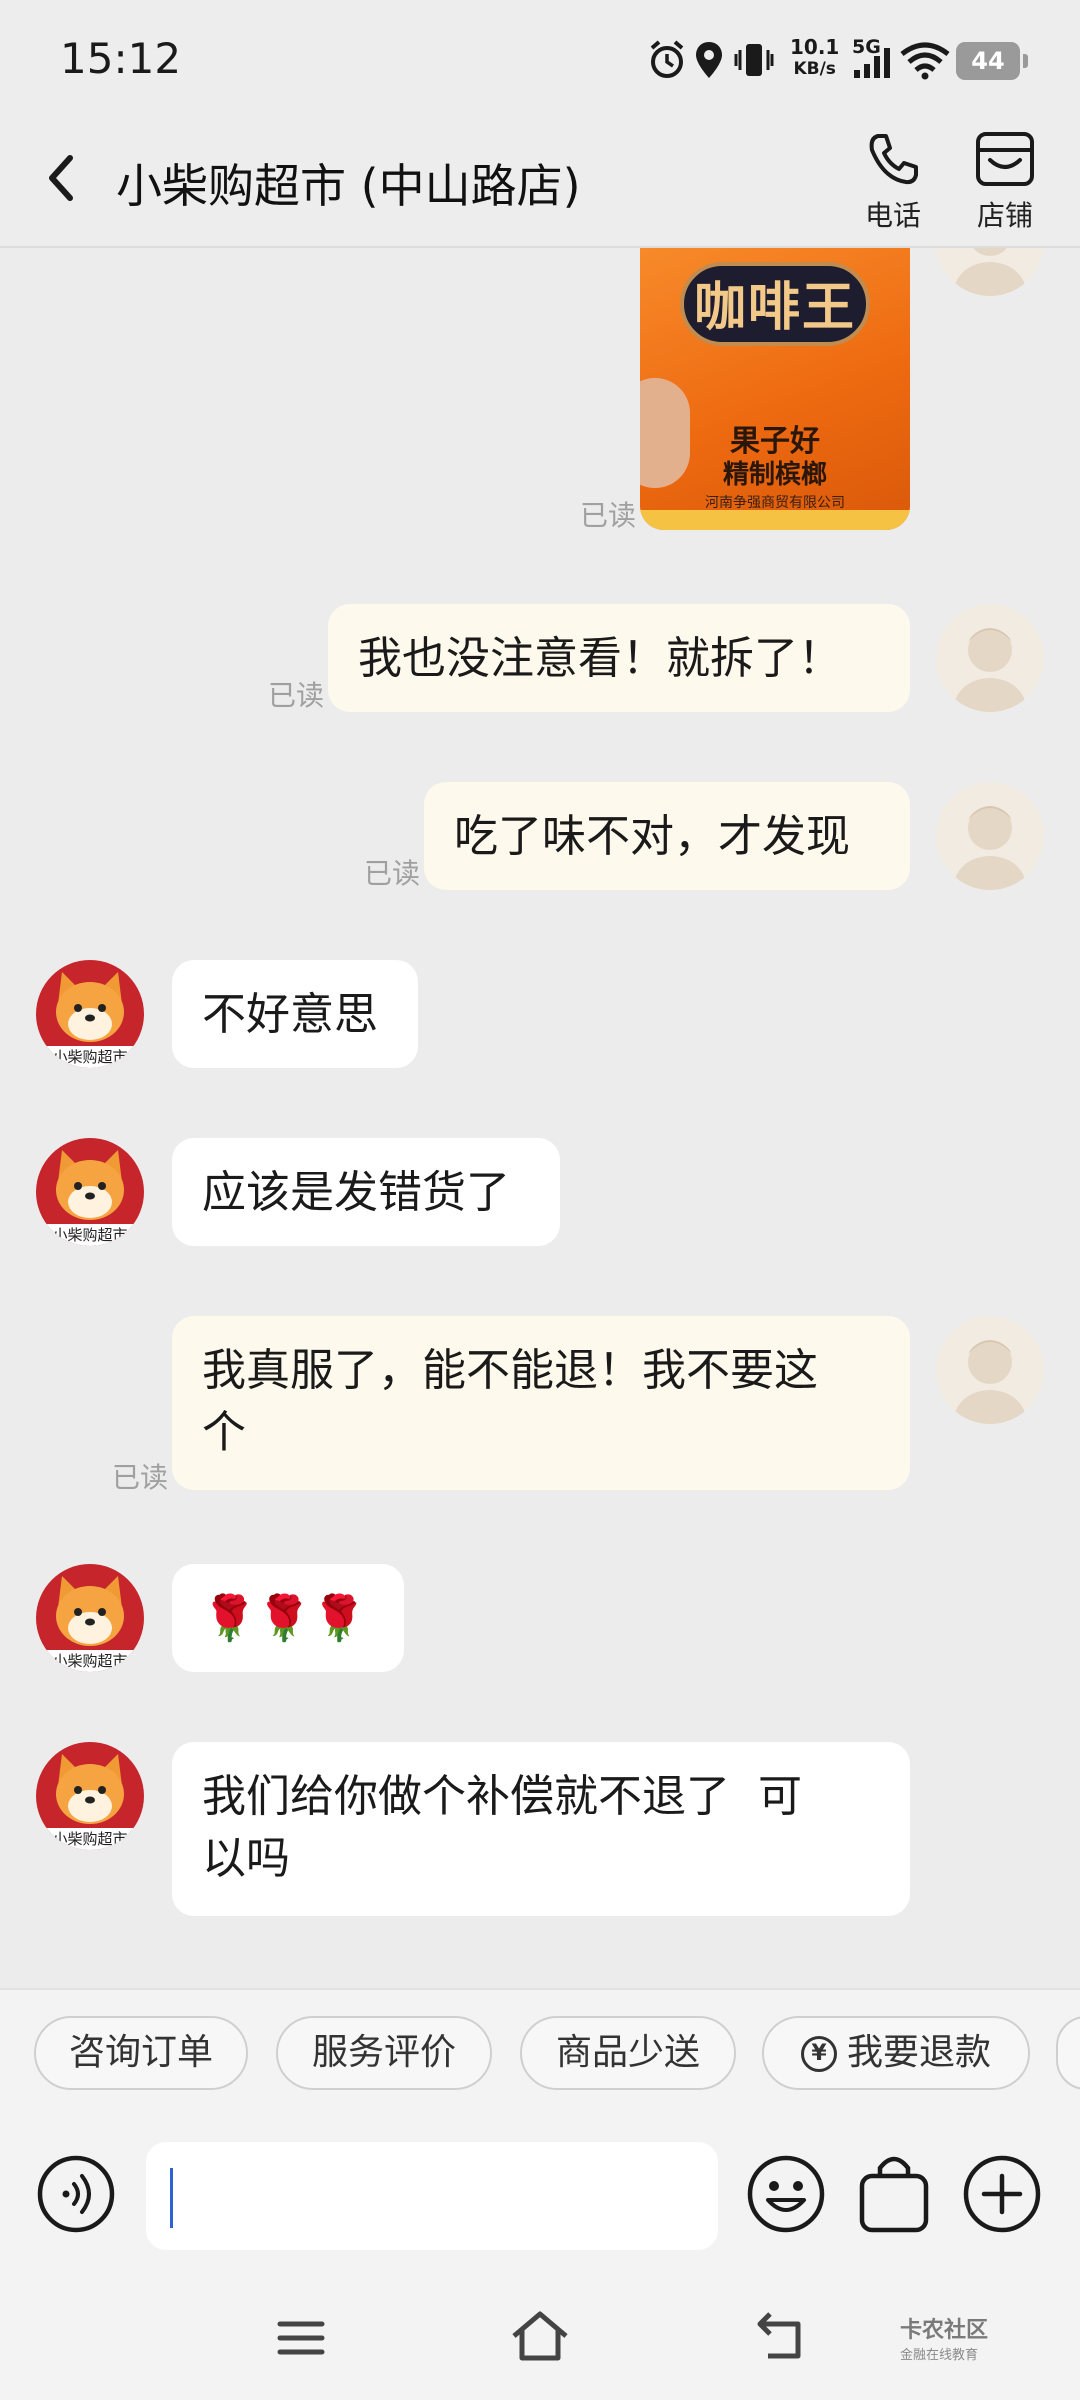 This screenshot has width=1080, height=2400. What do you see at coordinates (939, 2355) in the screenshot?
I see `watermark-subtitle: 金融在线教育` at bounding box center [939, 2355].